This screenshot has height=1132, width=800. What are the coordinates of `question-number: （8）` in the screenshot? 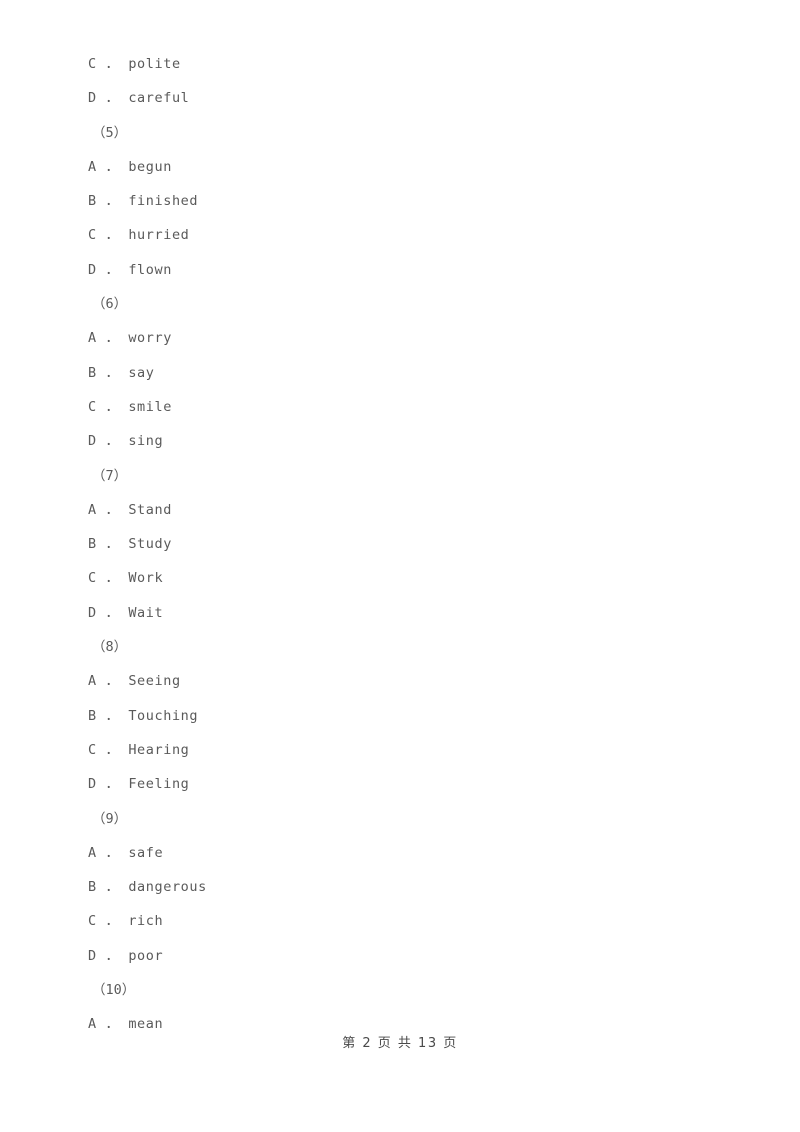 It's located at (398, 647).